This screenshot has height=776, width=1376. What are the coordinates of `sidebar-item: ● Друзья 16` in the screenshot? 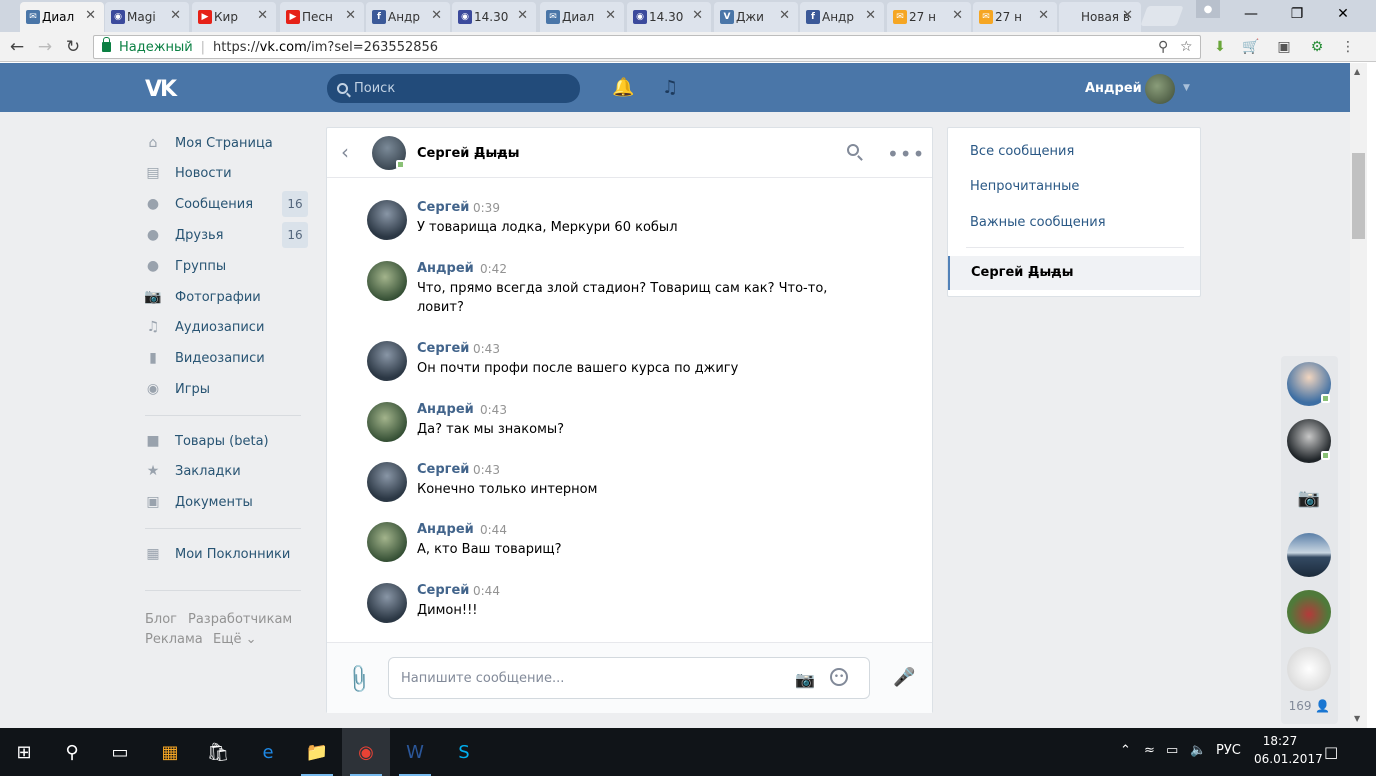 It's located at (227, 235).